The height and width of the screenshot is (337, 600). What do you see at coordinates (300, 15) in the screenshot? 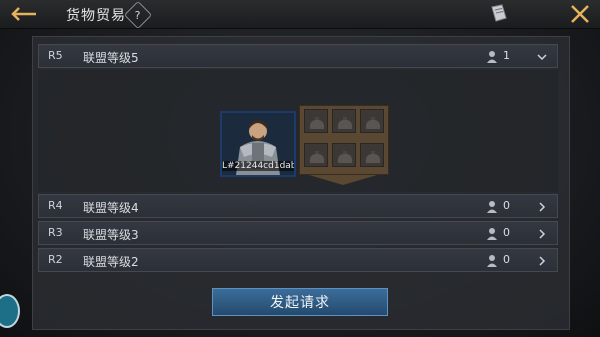
I see `top-bar: 货物贸易 ?` at bounding box center [300, 15].